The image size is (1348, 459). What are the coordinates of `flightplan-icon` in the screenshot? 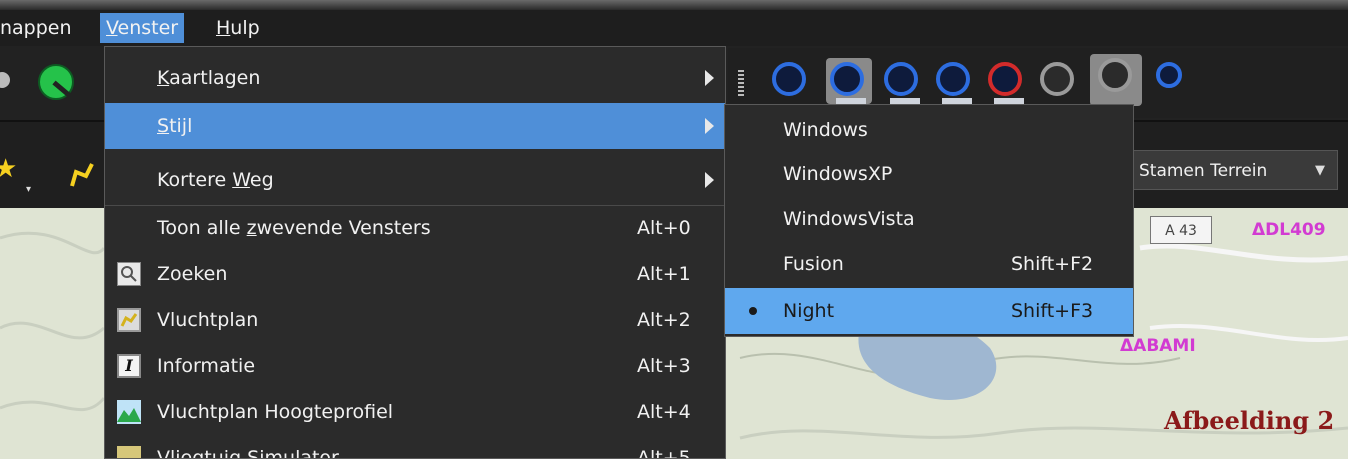 It's located at (129, 320).